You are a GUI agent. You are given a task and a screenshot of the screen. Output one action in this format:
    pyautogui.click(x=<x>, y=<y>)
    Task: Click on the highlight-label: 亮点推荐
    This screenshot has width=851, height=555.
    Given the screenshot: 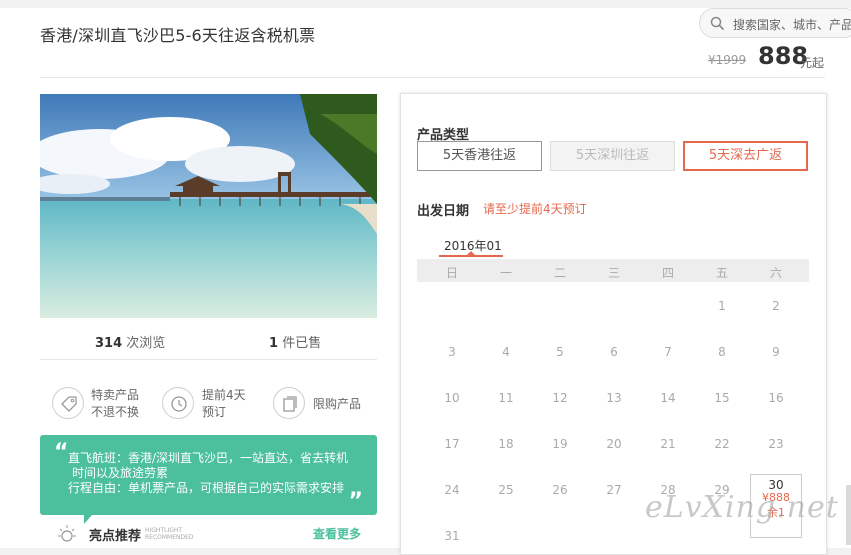 What is the action you would take?
    pyautogui.click(x=115, y=536)
    